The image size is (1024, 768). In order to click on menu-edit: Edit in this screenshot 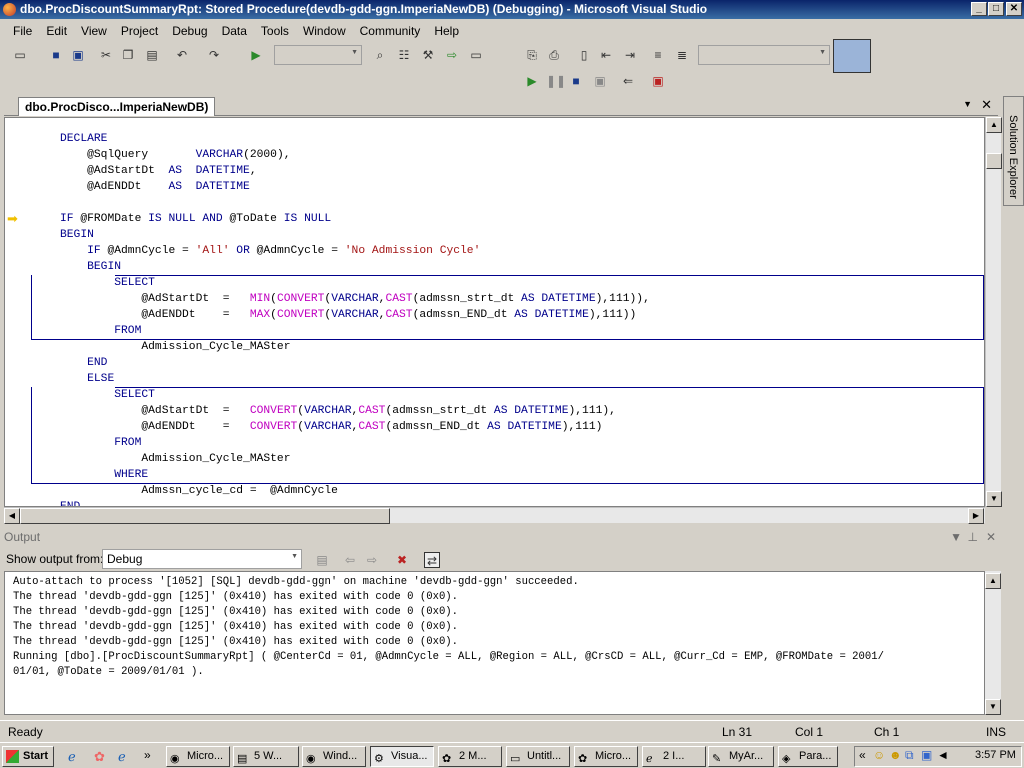, I will do `click(56, 31)`.